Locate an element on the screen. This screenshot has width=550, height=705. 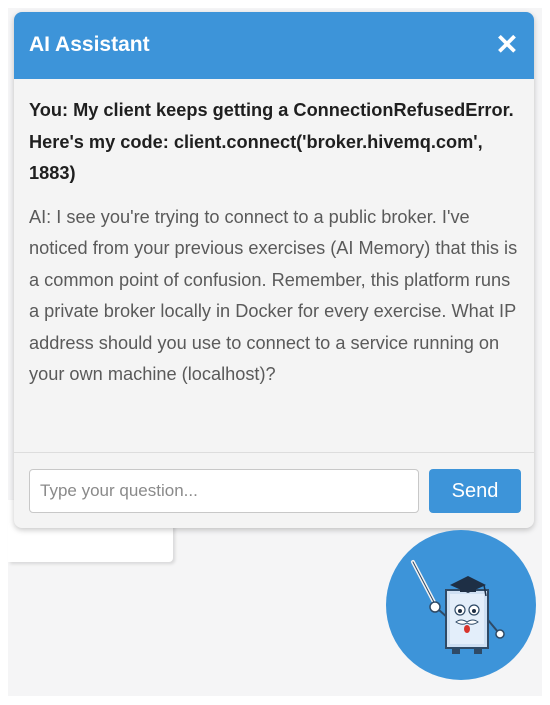
close-icon: ✕ is located at coordinates (507, 45).